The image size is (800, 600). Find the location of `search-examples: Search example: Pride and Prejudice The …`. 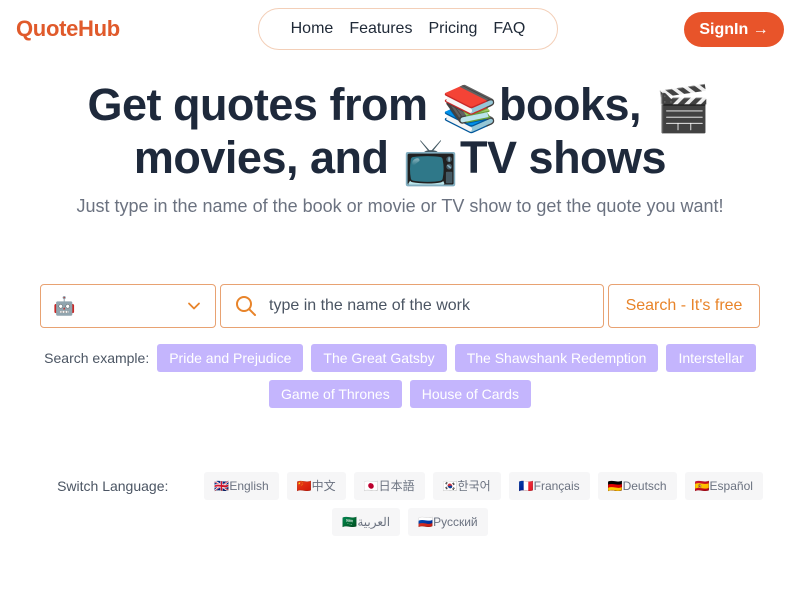

search-examples: Search example: Pride and Prejudice The … is located at coordinates (400, 376).